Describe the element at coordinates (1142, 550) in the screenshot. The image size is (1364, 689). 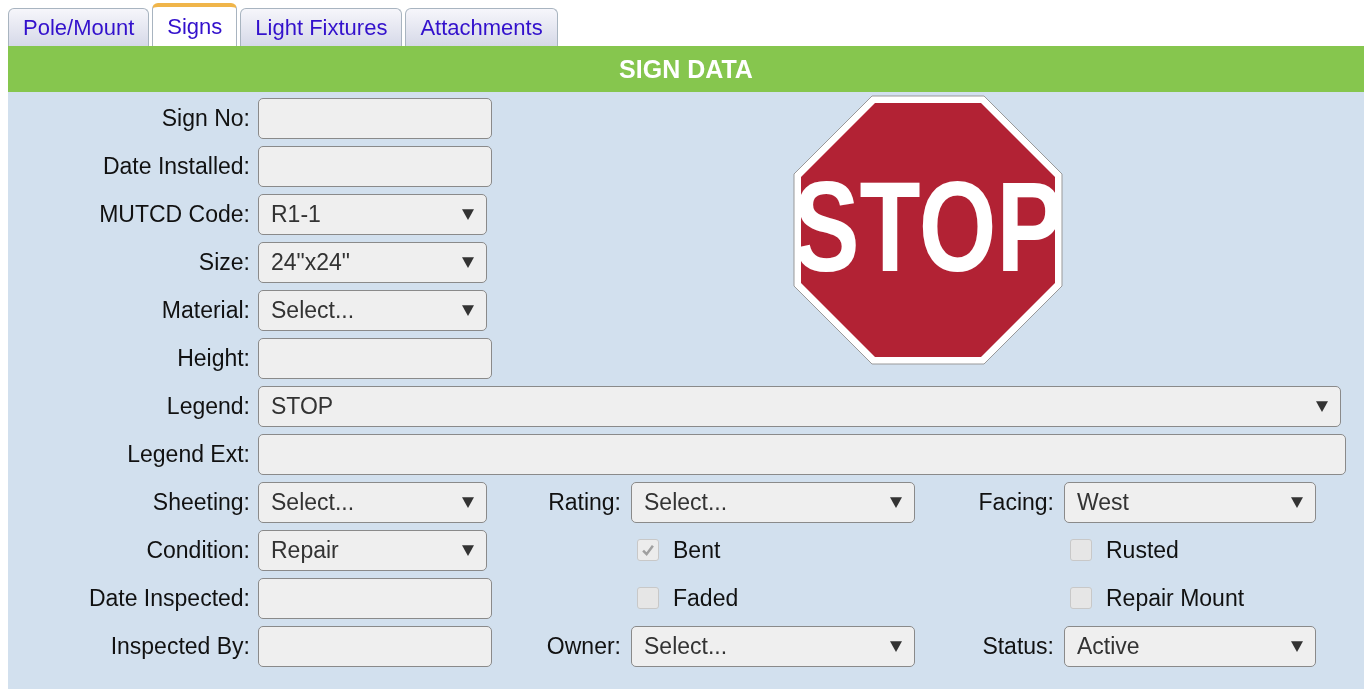
I see `checkbox-label: Rusted` at that location.